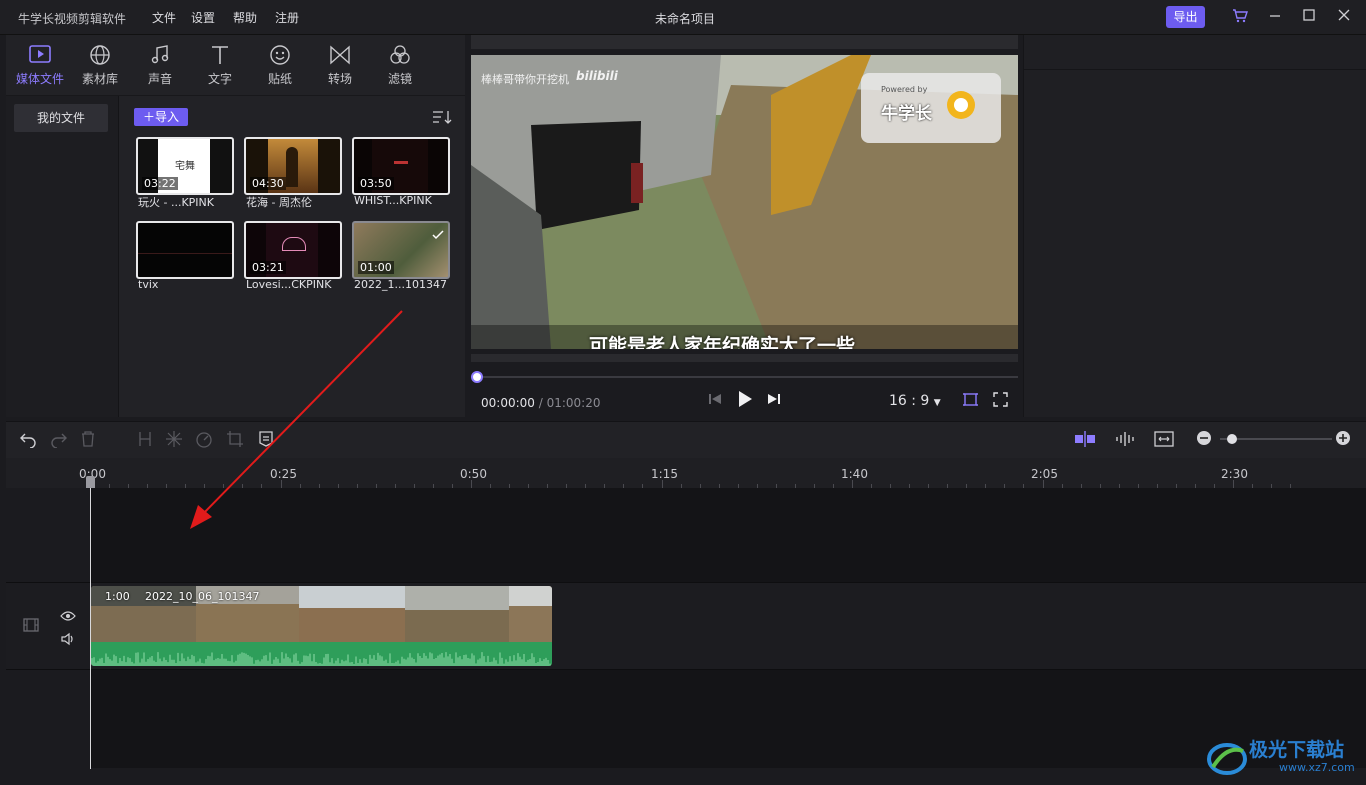 The height and width of the screenshot is (785, 1366). What do you see at coordinates (744, 358) in the screenshot?
I see `preview-bottom-strip` at bounding box center [744, 358].